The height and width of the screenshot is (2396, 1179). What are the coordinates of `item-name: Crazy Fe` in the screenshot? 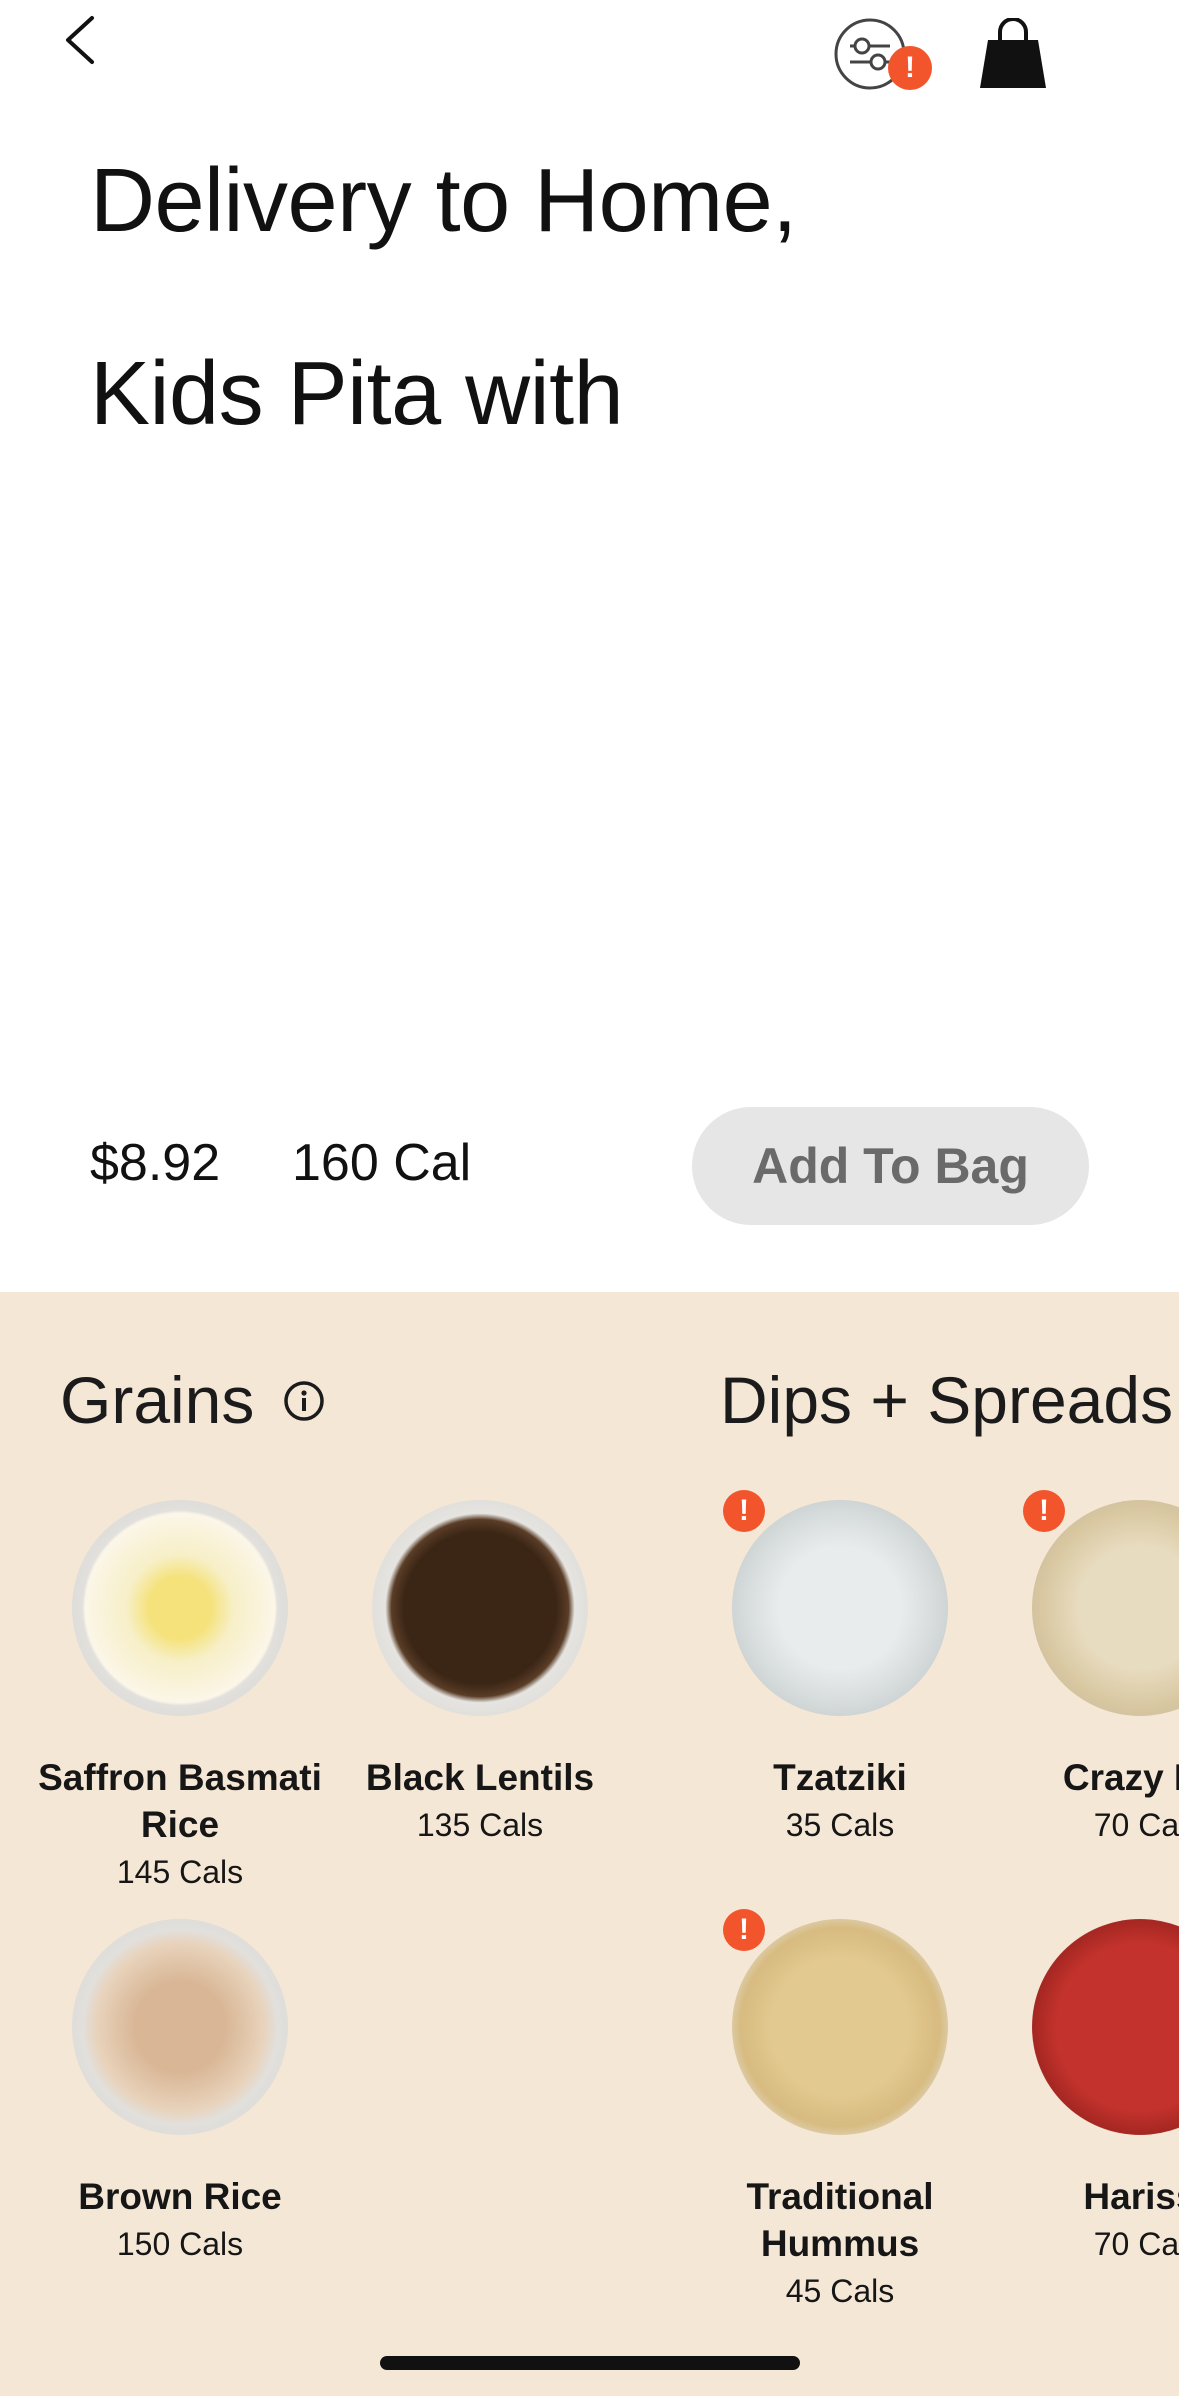 It's located at (1120, 1777).